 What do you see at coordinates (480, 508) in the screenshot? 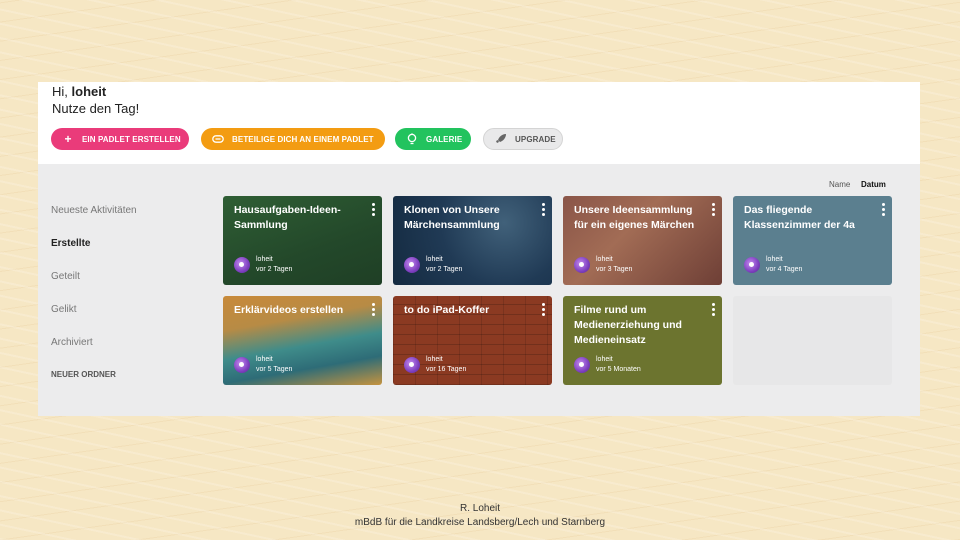
I see `footer-author: R. Loheit` at bounding box center [480, 508].